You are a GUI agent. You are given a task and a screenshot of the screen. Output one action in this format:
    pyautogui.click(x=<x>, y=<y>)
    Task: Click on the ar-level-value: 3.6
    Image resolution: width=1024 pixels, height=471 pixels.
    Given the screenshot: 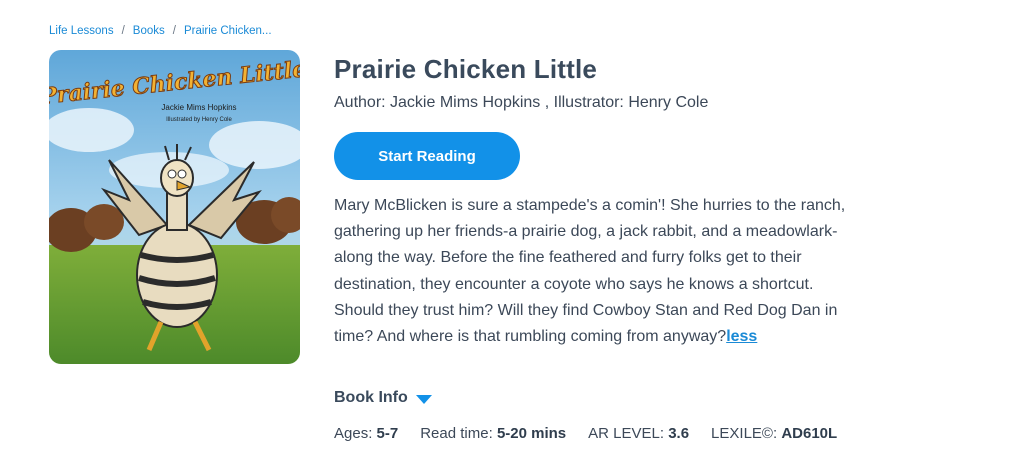 What is the action you would take?
    pyautogui.click(x=679, y=433)
    